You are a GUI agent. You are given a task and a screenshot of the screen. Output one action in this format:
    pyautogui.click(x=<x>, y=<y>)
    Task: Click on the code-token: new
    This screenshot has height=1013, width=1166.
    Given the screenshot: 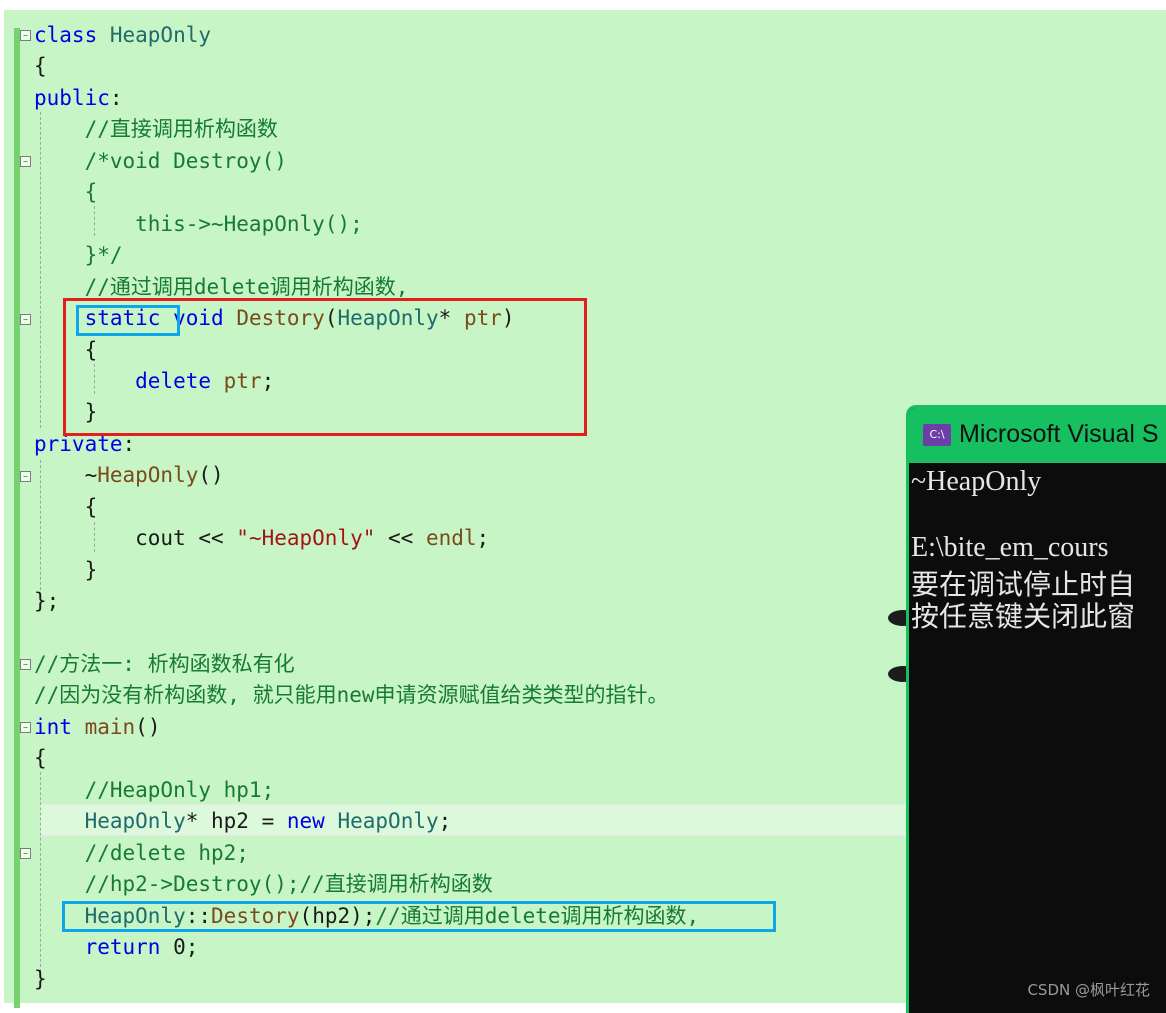 What is the action you would take?
    pyautogui.click(x=305, y=821)
    